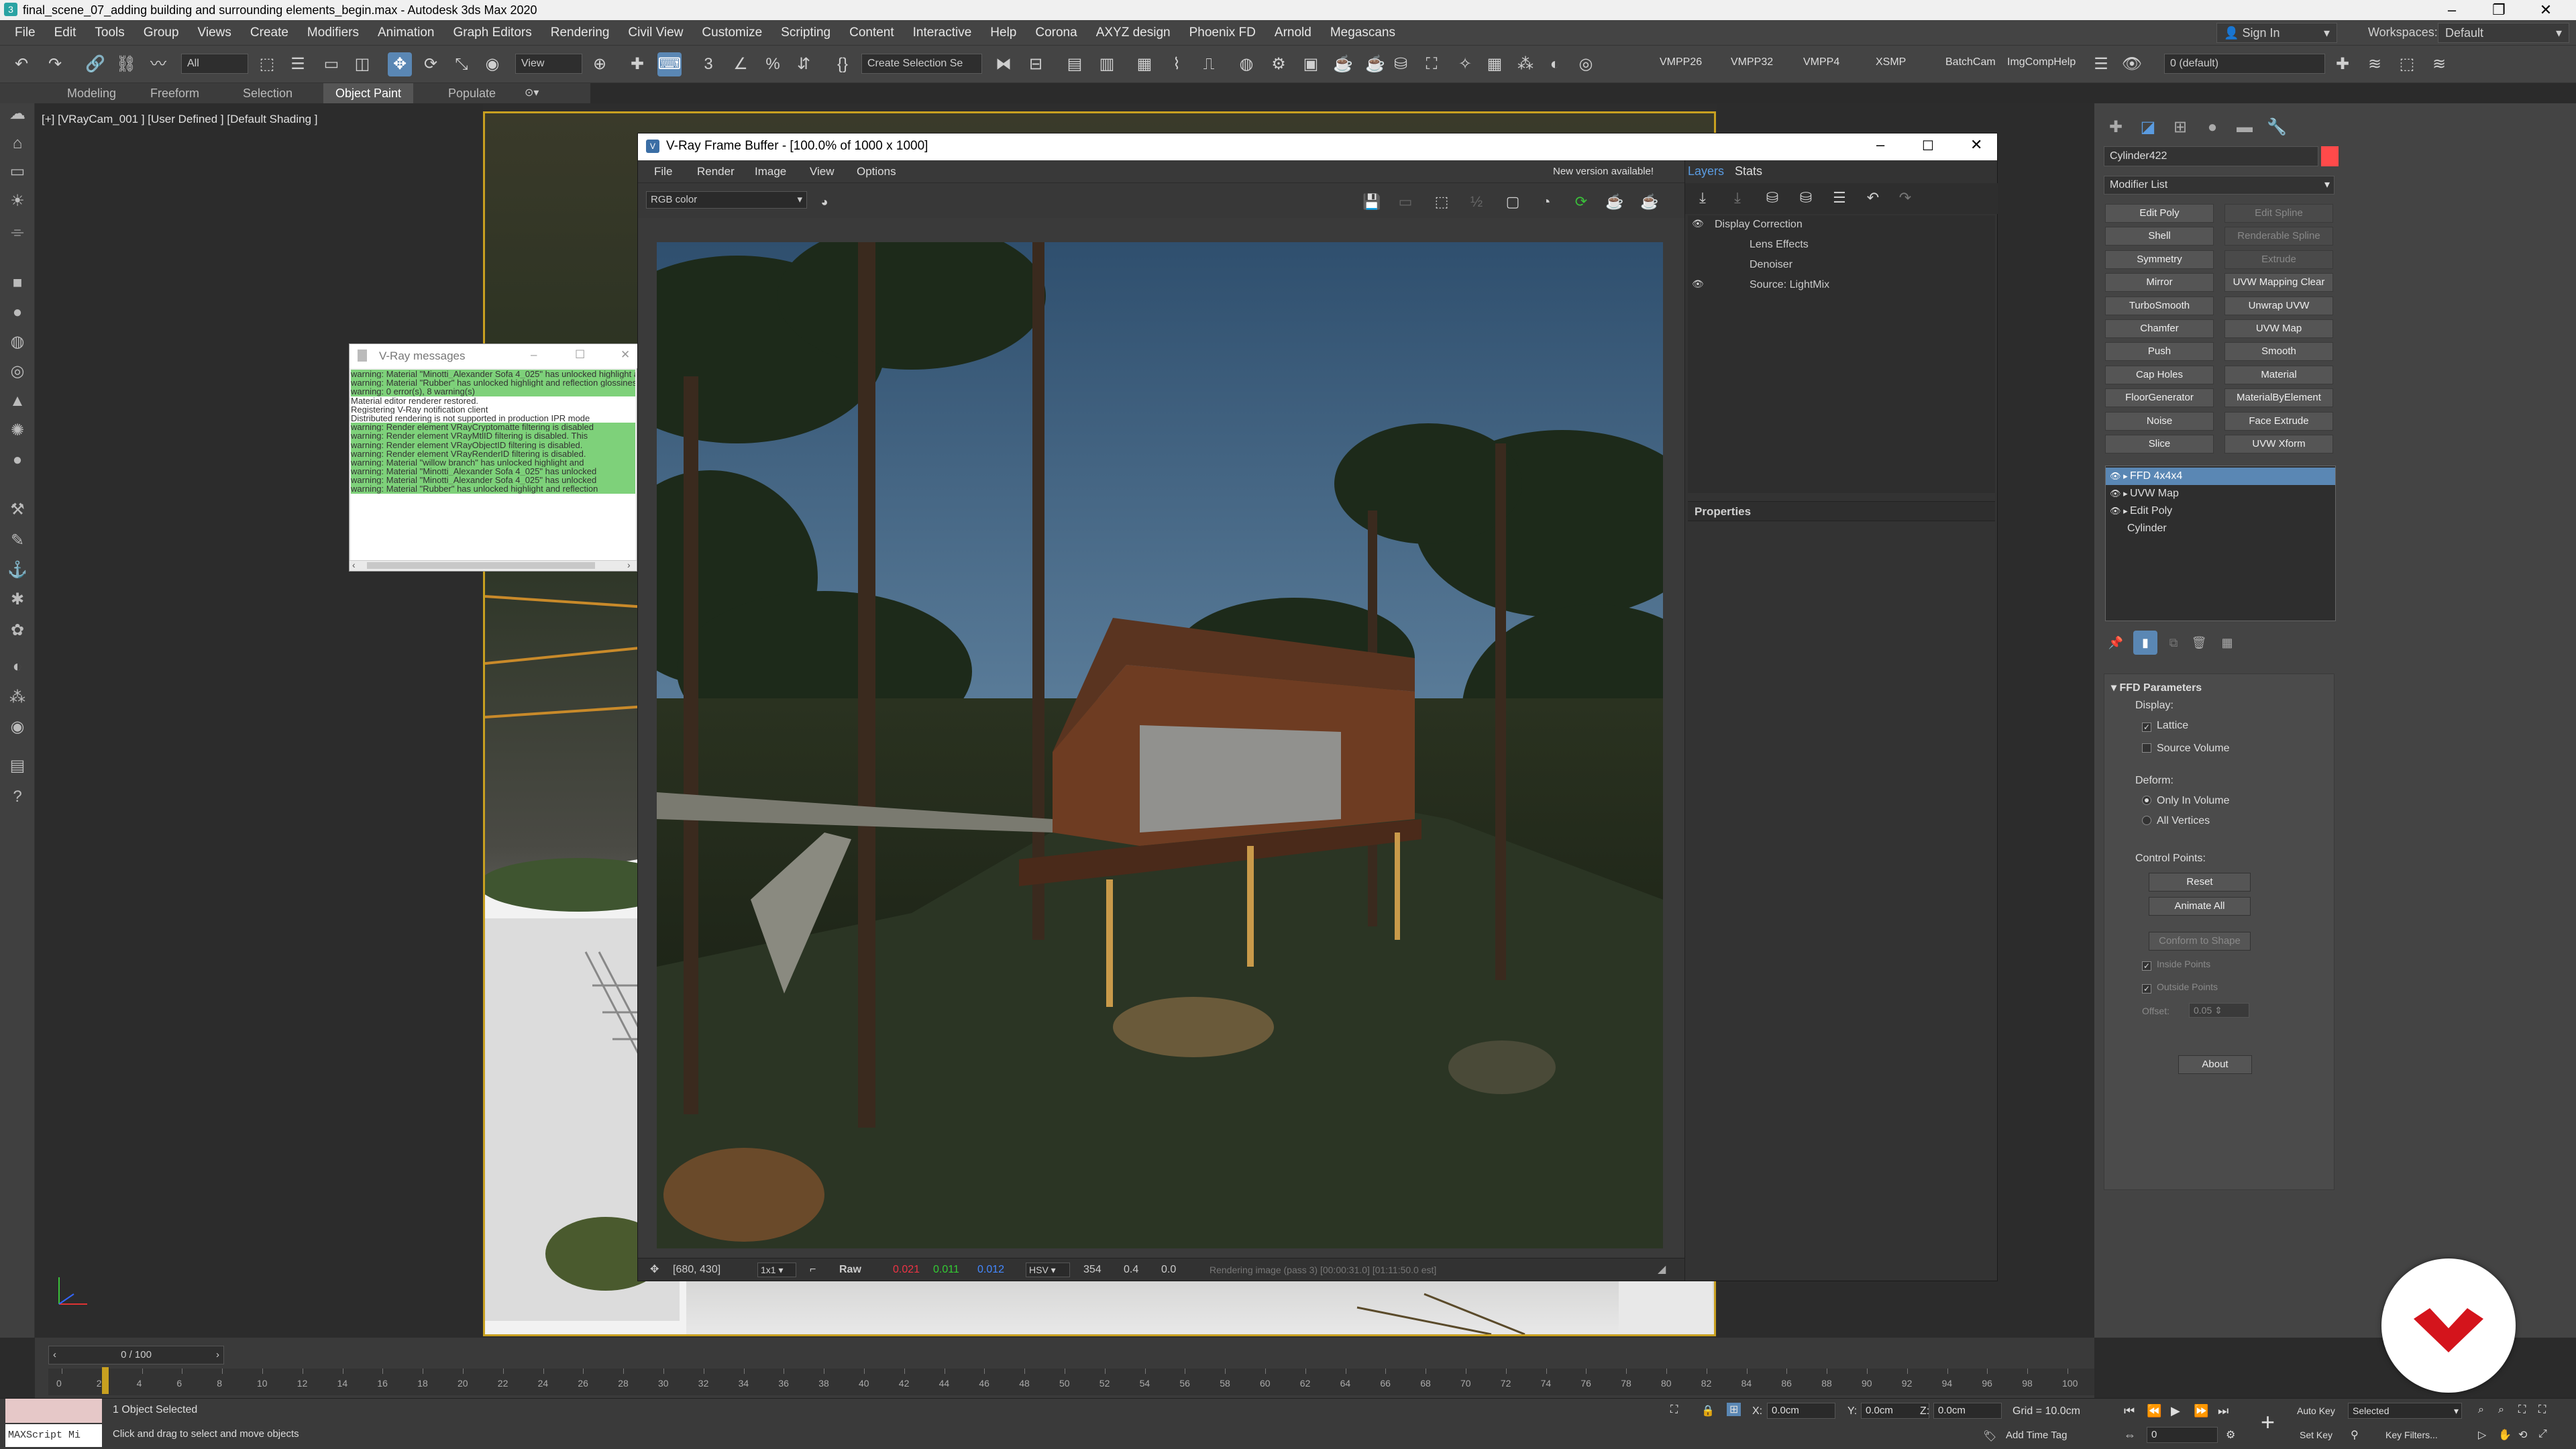 This screenshot has width=2576, height=1449. What do you see at coordinates (2245, 127) in the screenshot?
I see `display-panel-icon: ▬` at bounding box center [2245, 127].